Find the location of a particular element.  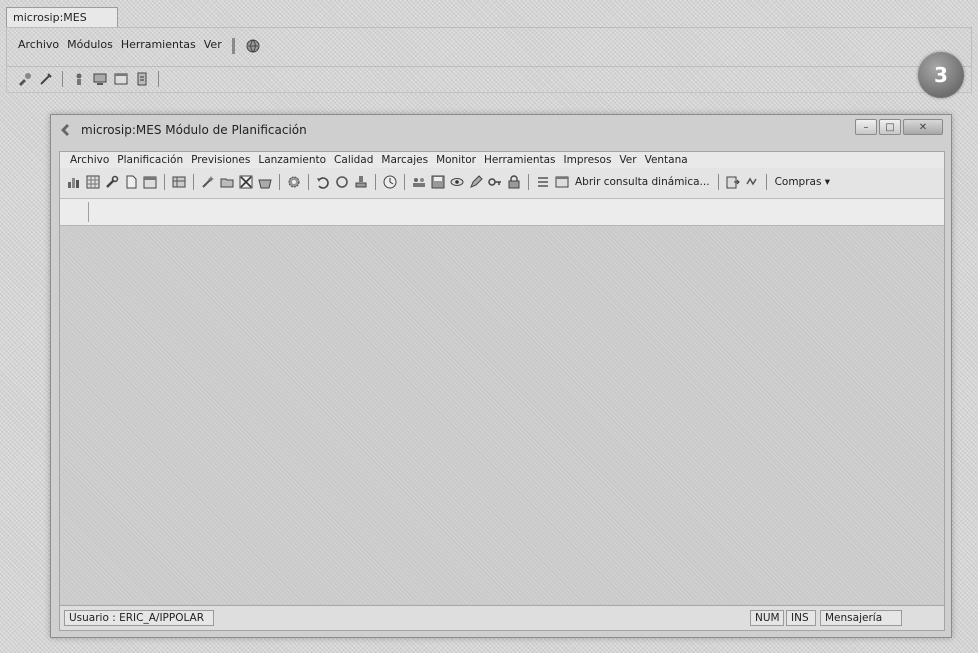

status-user: Usuario : ERIC_A/IPPOLAR is located at coordinates (139, 618).